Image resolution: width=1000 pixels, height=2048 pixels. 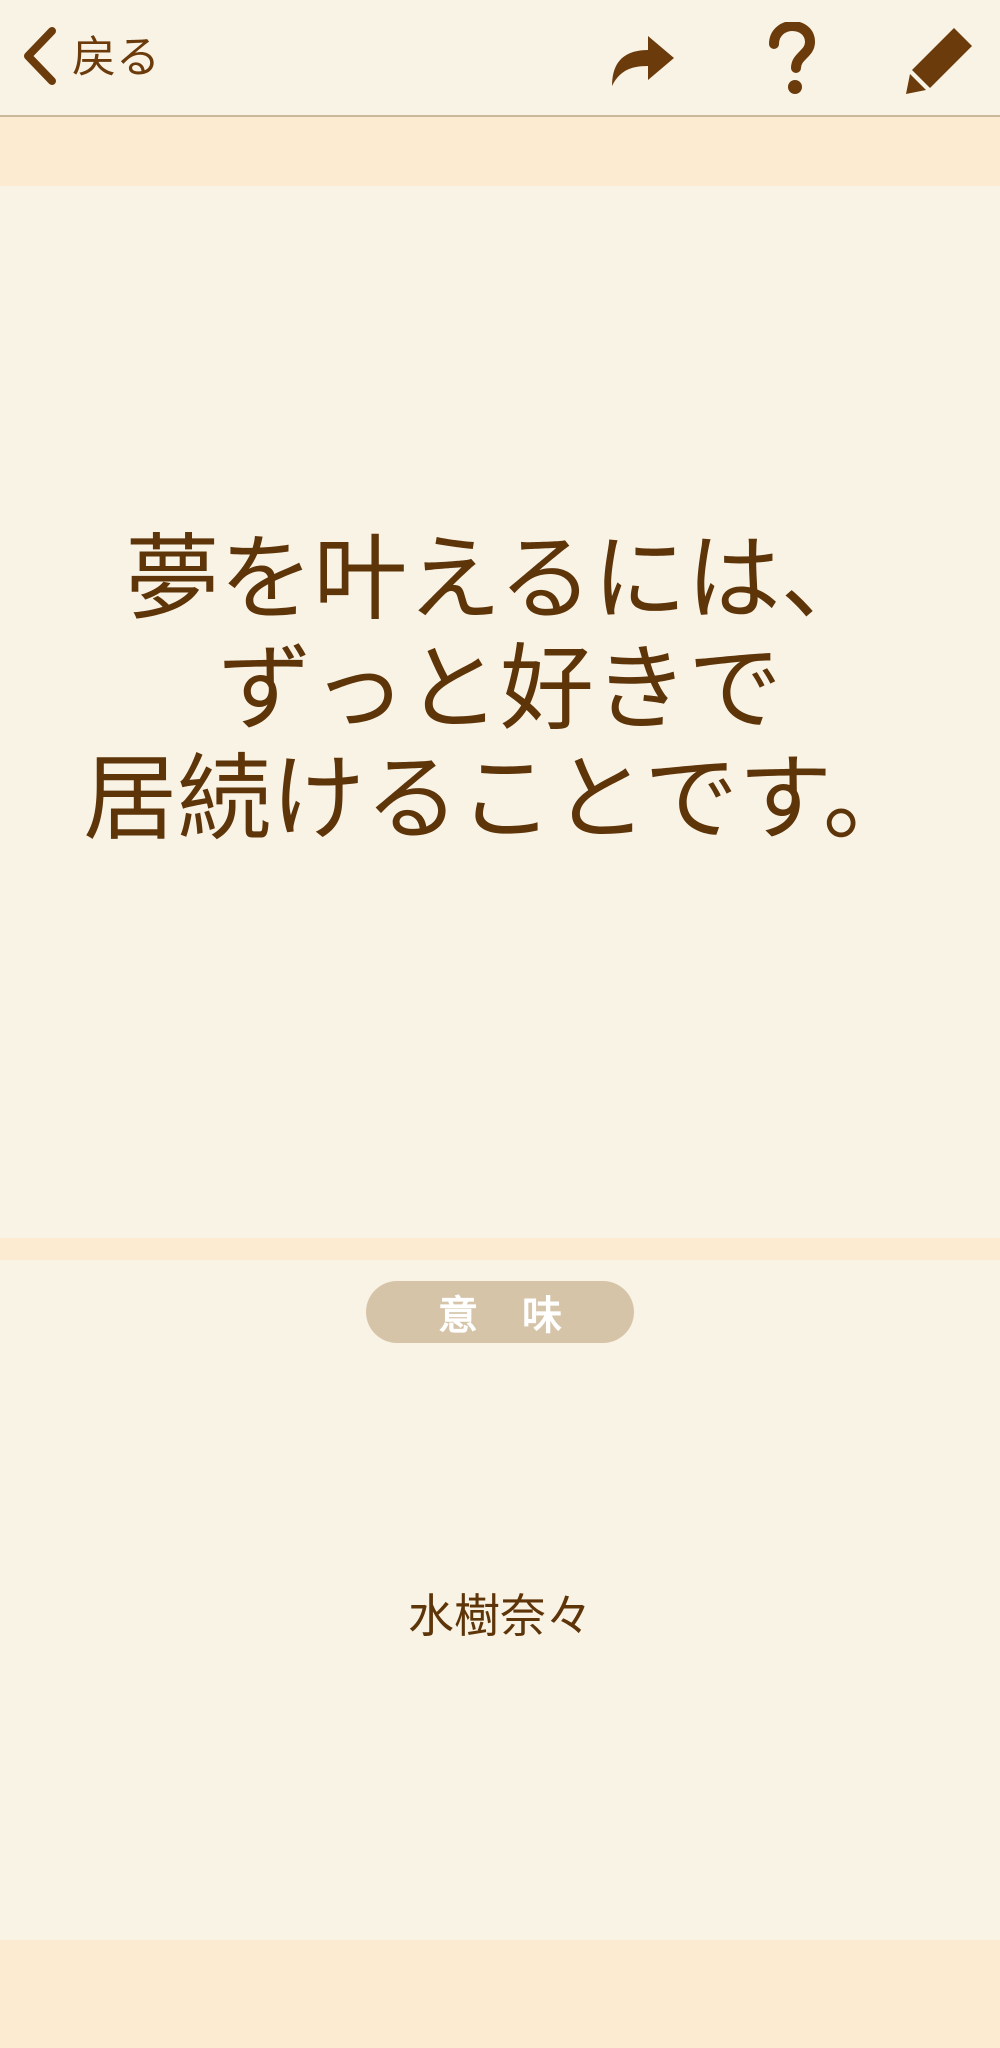 I want to click on share-arrow-icon, so click(x=643, y=61).